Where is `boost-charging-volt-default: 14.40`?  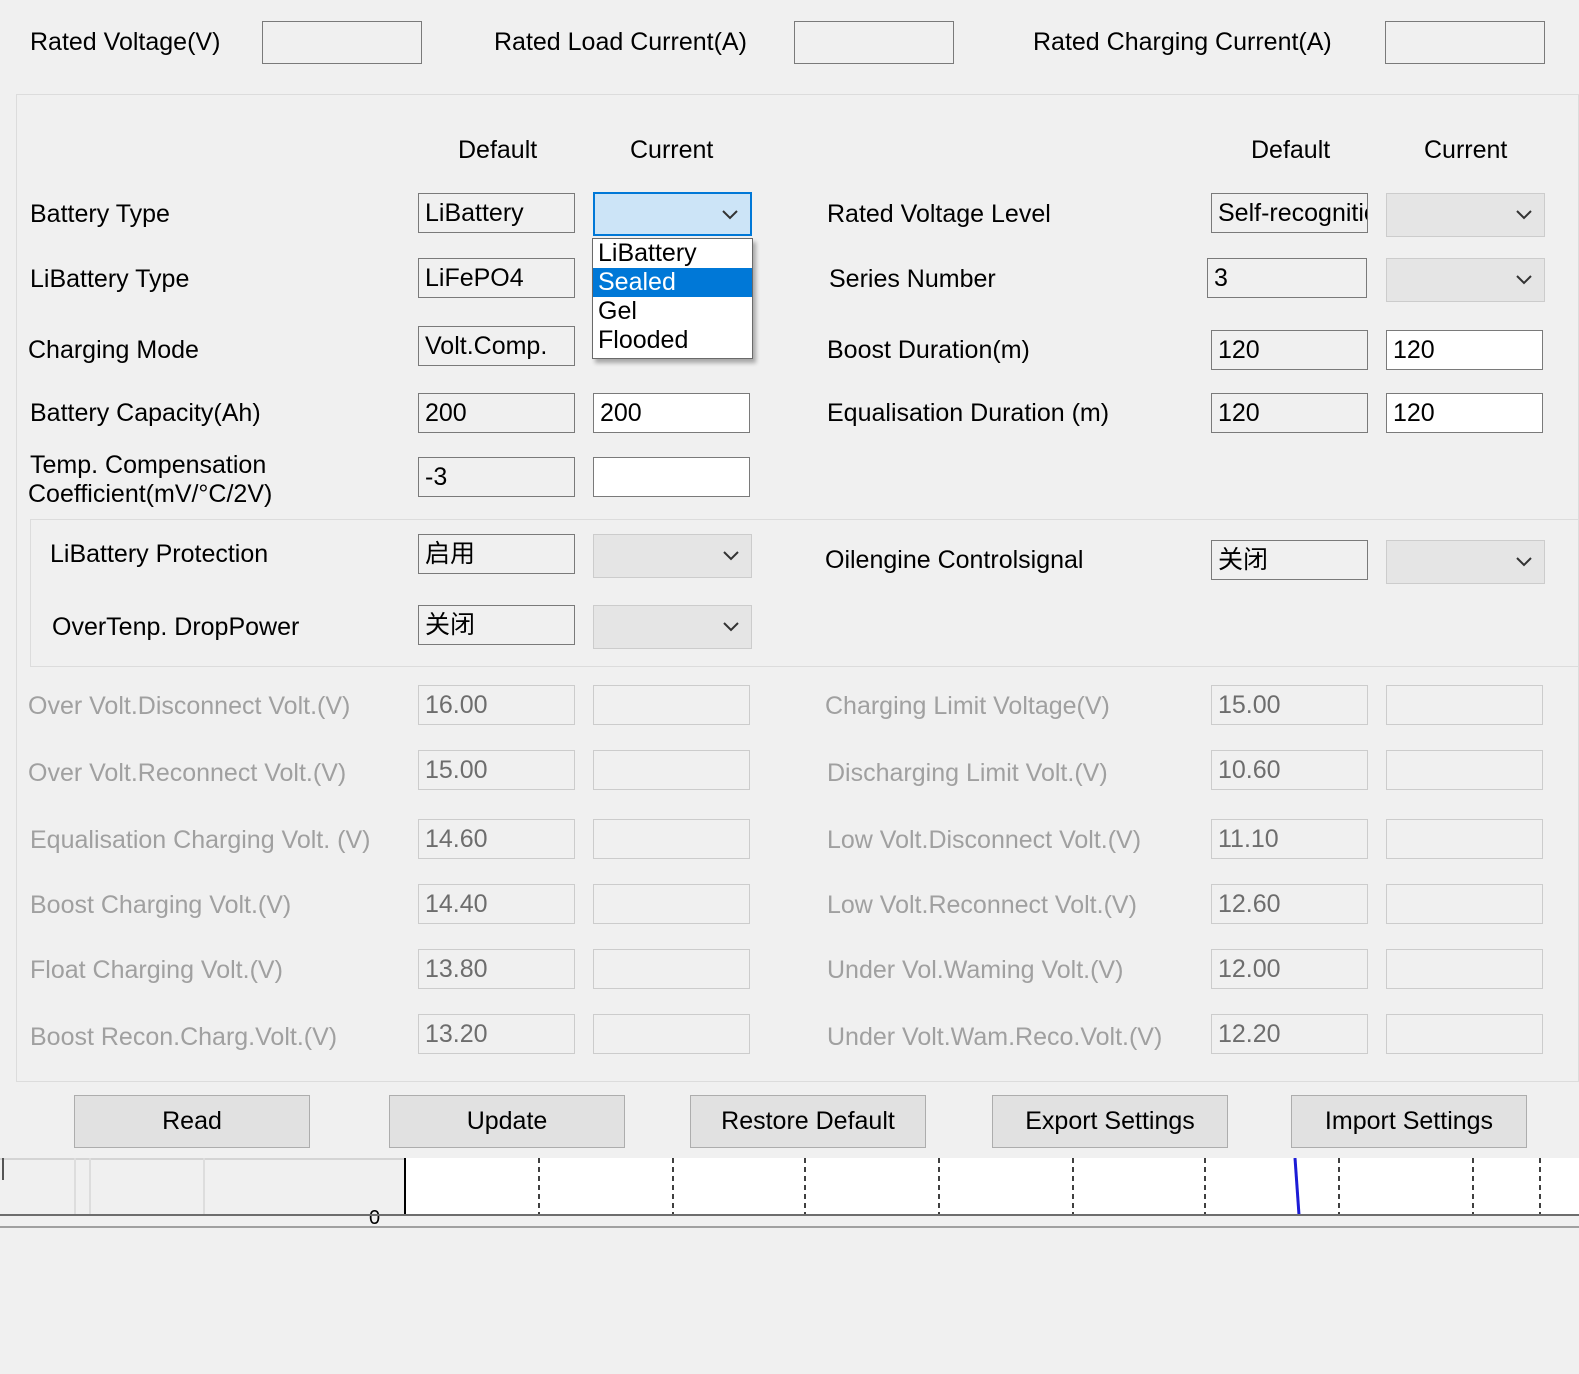 boost-charging-volt-default: 14.40 is located at coordinates (496, 904).